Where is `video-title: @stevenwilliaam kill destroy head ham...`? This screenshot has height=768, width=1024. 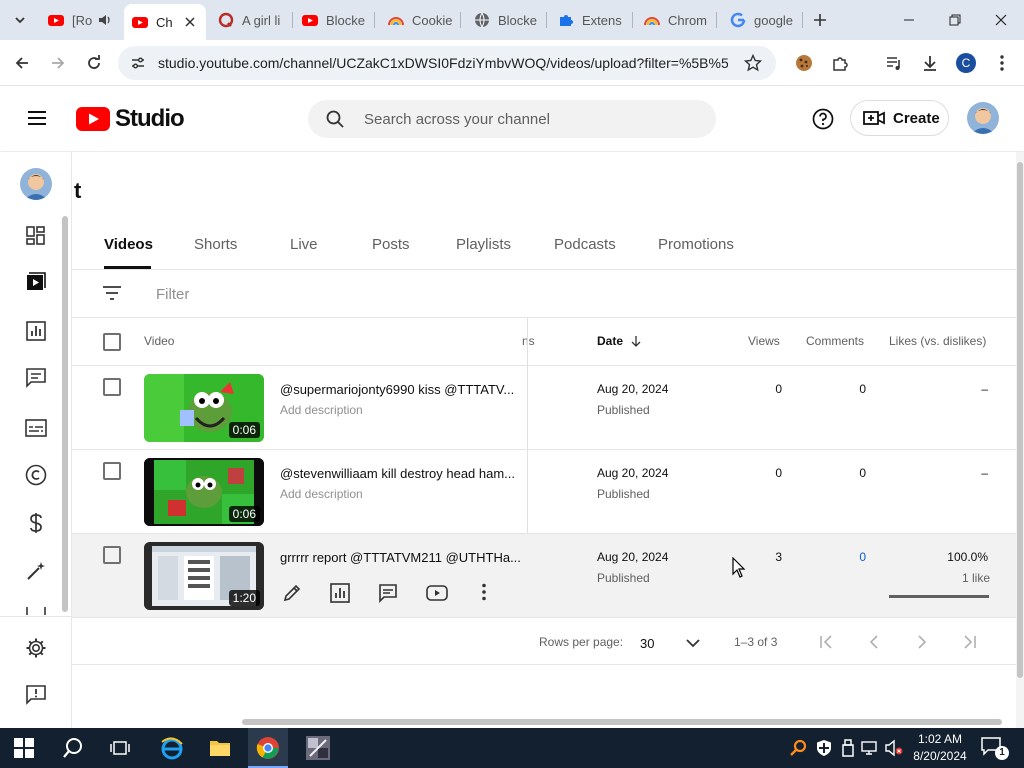
video-title: @stevenwilliaam kill destroy head ham... is located at coordinates (397, 473).